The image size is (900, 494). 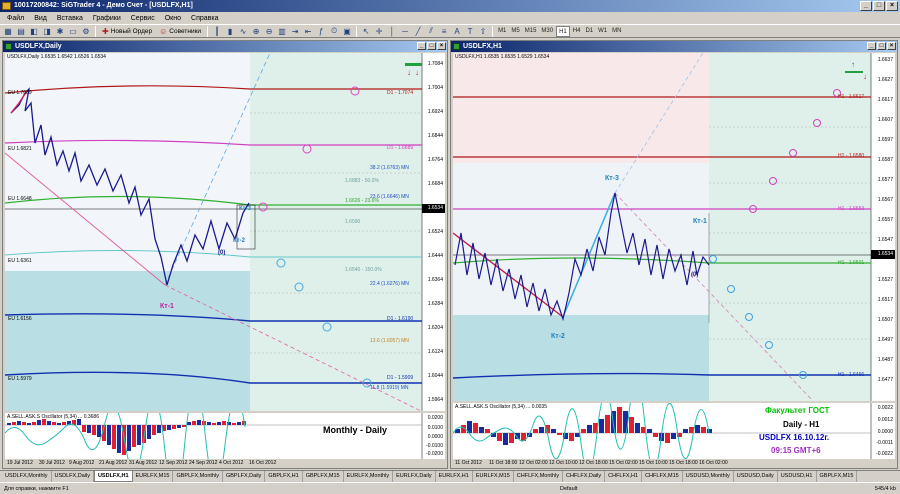 I want to click on menu-window: Окно, so click(x=173, y=18).